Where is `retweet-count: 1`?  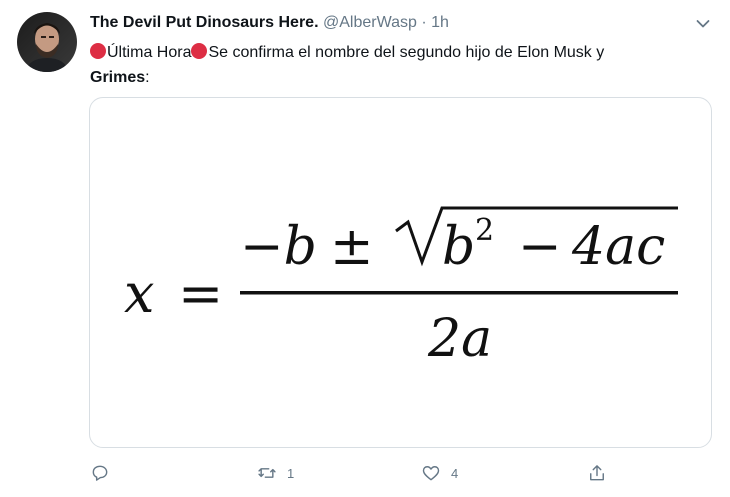
retweet-count: 1 is located at coordinates (291, 473).